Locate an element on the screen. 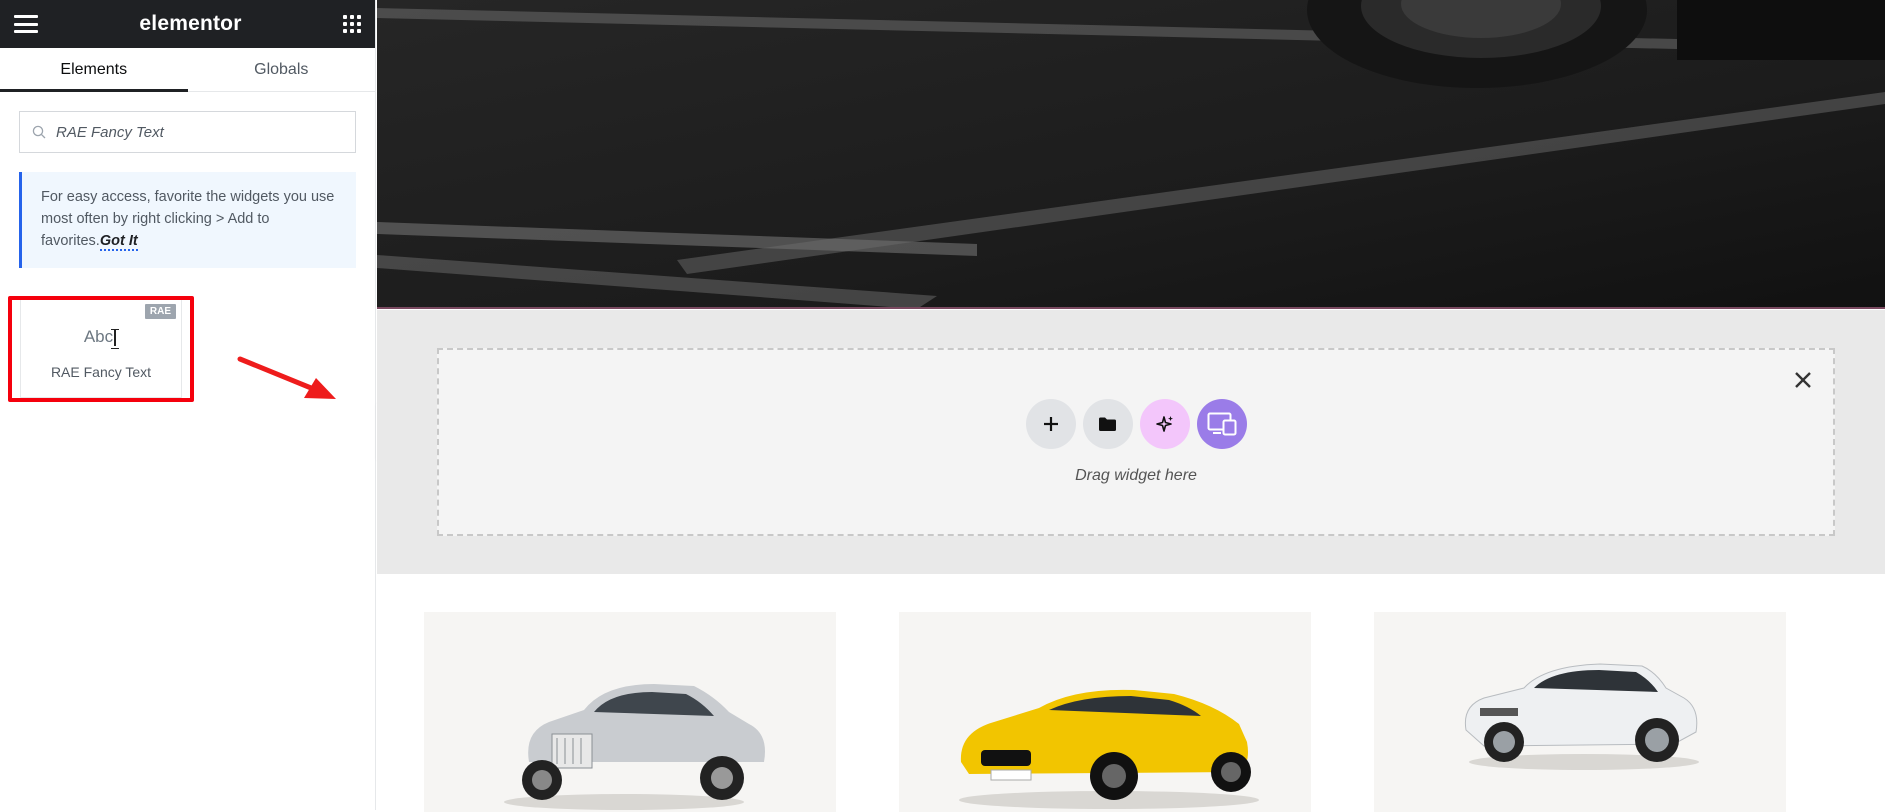  got-it-link: Got It is located at coordinates (118, 242).